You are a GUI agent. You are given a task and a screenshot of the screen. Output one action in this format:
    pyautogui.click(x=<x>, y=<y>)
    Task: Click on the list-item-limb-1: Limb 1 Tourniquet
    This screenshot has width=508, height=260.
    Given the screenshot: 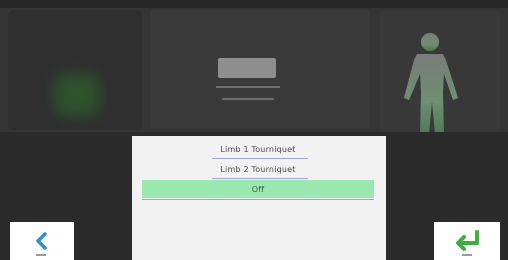 What is the action you would take?
    pyautogui.click(x=258, y=149)
    